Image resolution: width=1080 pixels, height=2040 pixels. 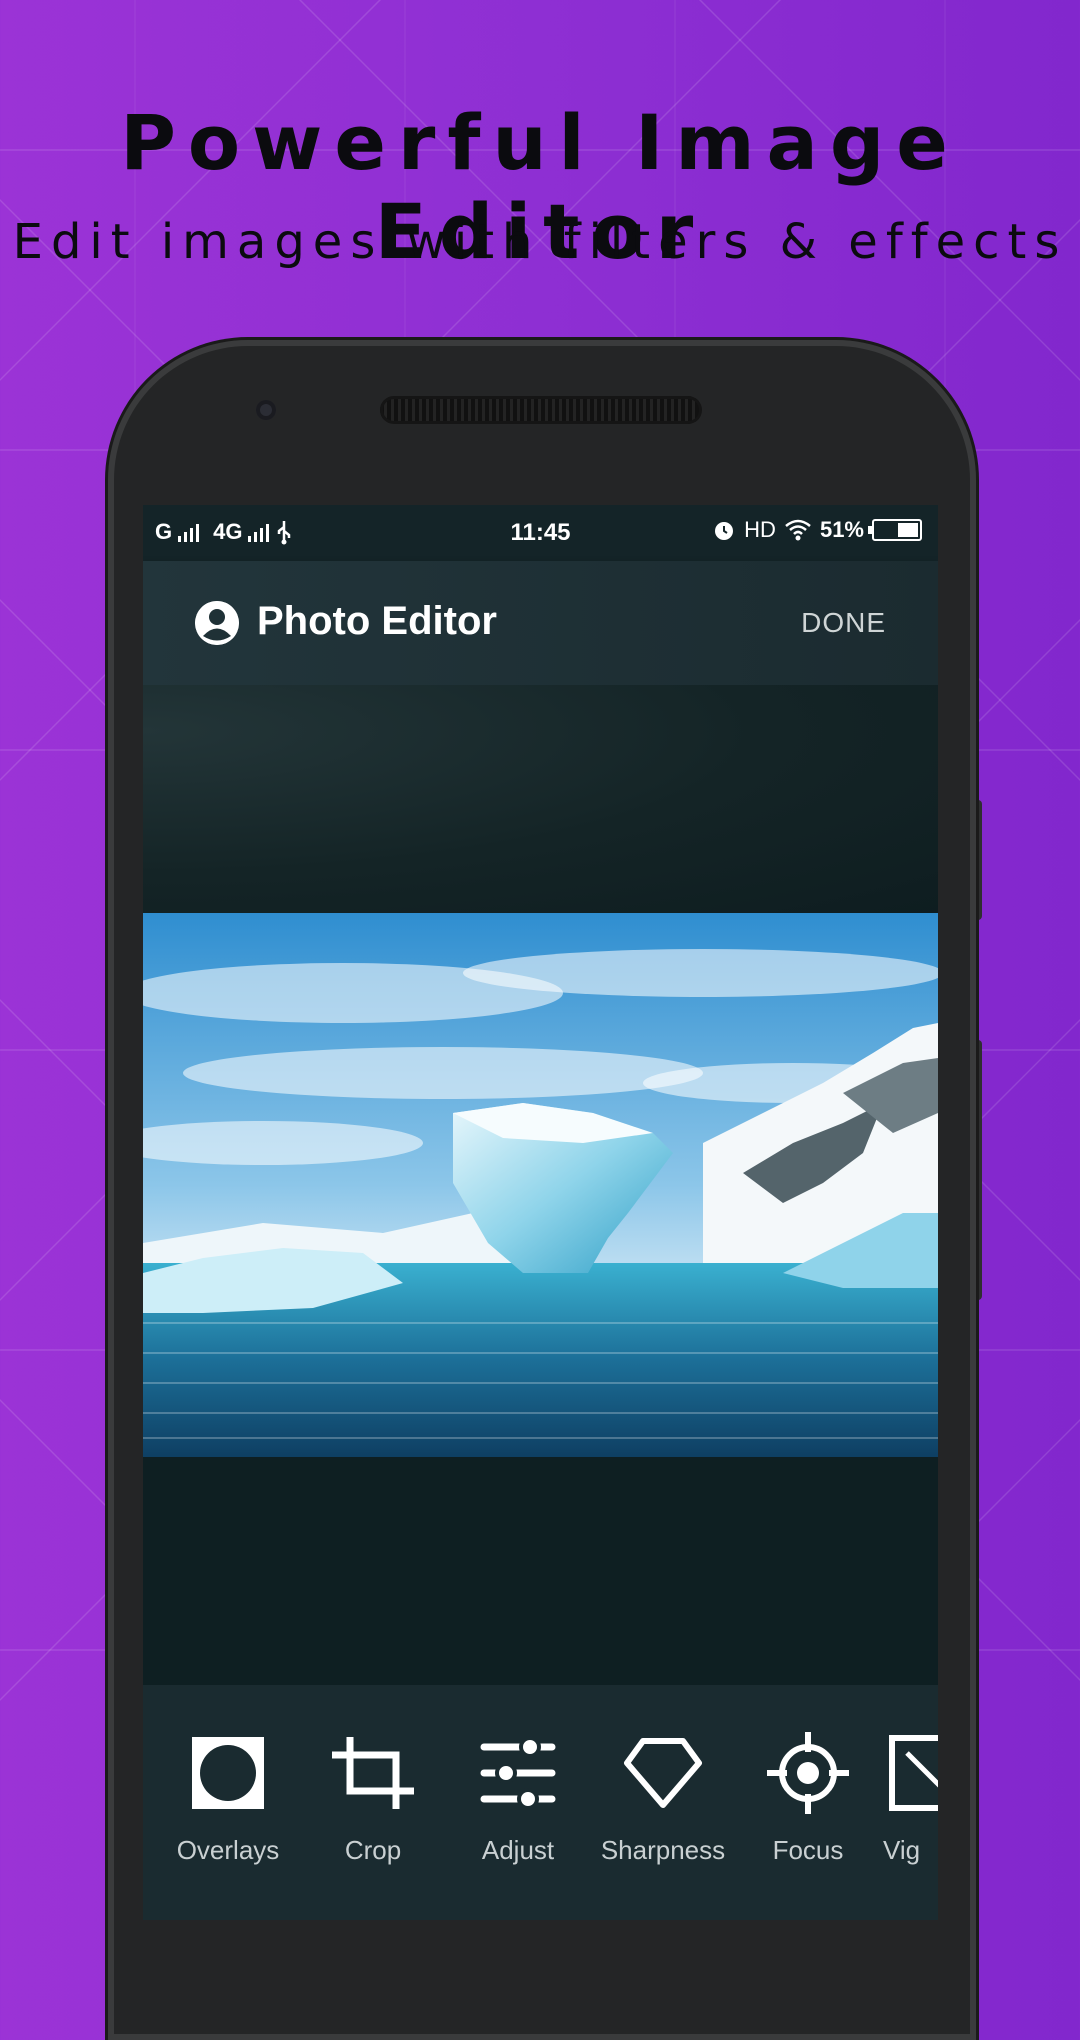 I want to click on hd-label: HD, so click(x=760, y=529).